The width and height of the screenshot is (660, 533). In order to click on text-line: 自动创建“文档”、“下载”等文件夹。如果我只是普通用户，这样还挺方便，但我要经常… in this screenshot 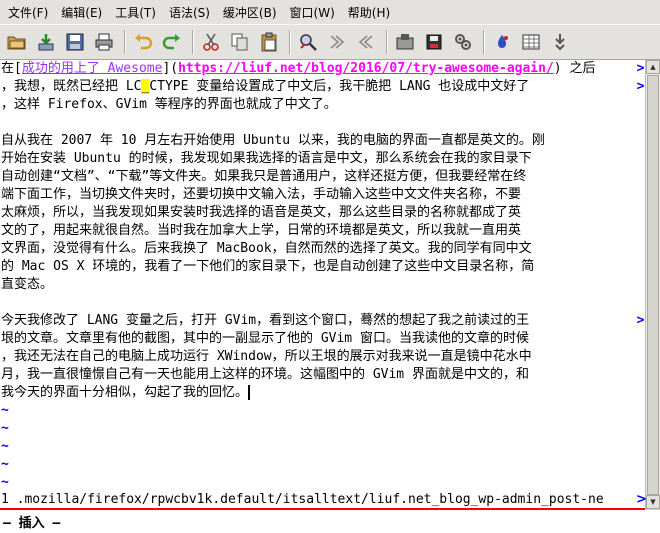, I will do `click(264, 176)`.